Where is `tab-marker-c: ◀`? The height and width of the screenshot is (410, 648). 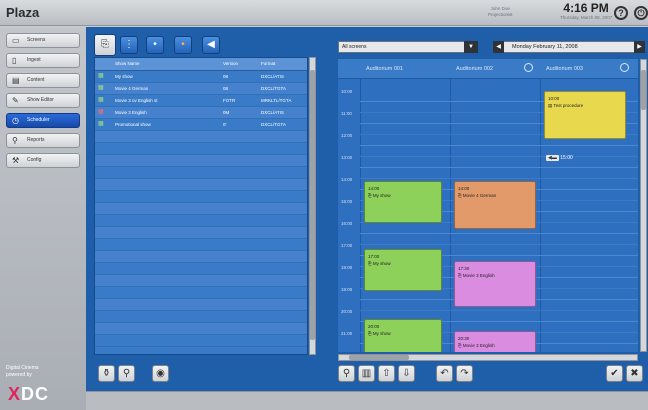
tab-marker-c: ◀ is located at coordinates (211, 45).